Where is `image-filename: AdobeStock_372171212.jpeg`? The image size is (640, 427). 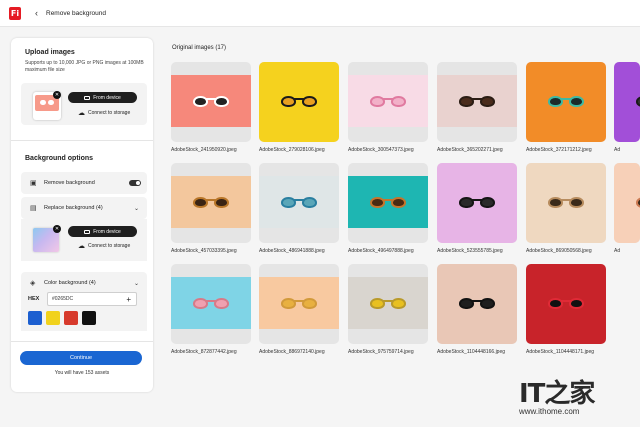 image-filename: AdobeStock_372171212.jpeg is located at coordinates (559, 150).